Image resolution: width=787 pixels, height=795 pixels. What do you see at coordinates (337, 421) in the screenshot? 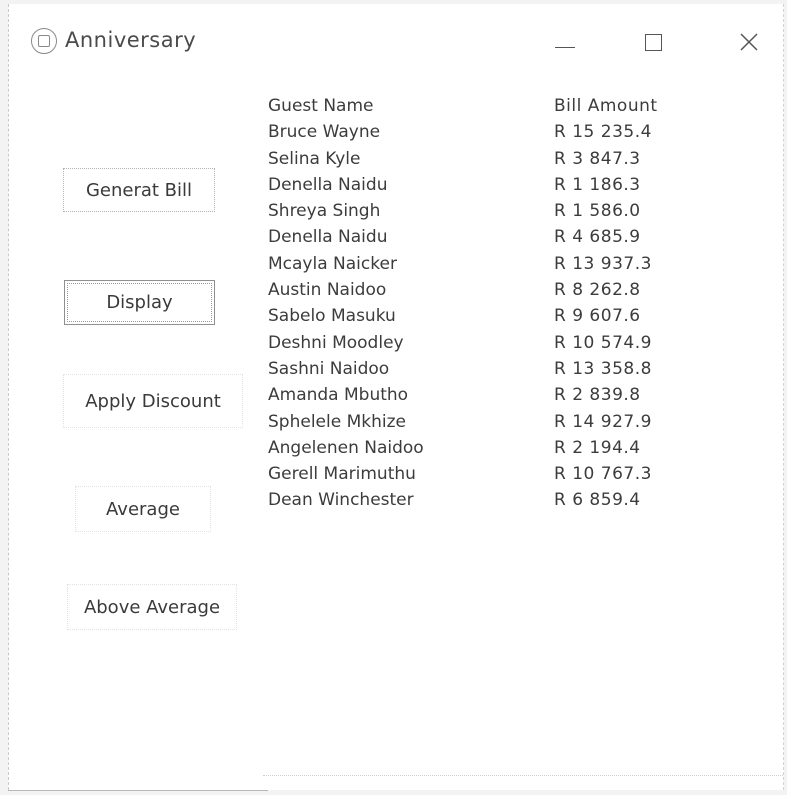
I see `guest-name: Sphelele Mkhize` at bounding box center [337, 421].